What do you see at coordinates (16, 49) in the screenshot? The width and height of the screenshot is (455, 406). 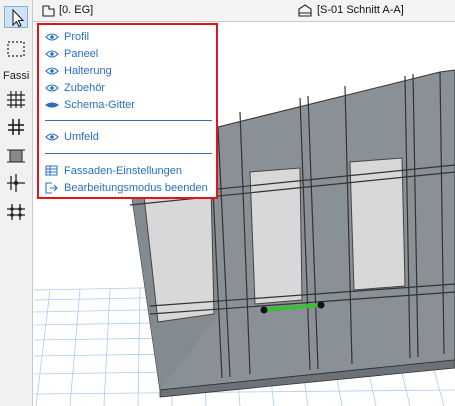 I see `marquee-icon` at bounding box center [16, 49].